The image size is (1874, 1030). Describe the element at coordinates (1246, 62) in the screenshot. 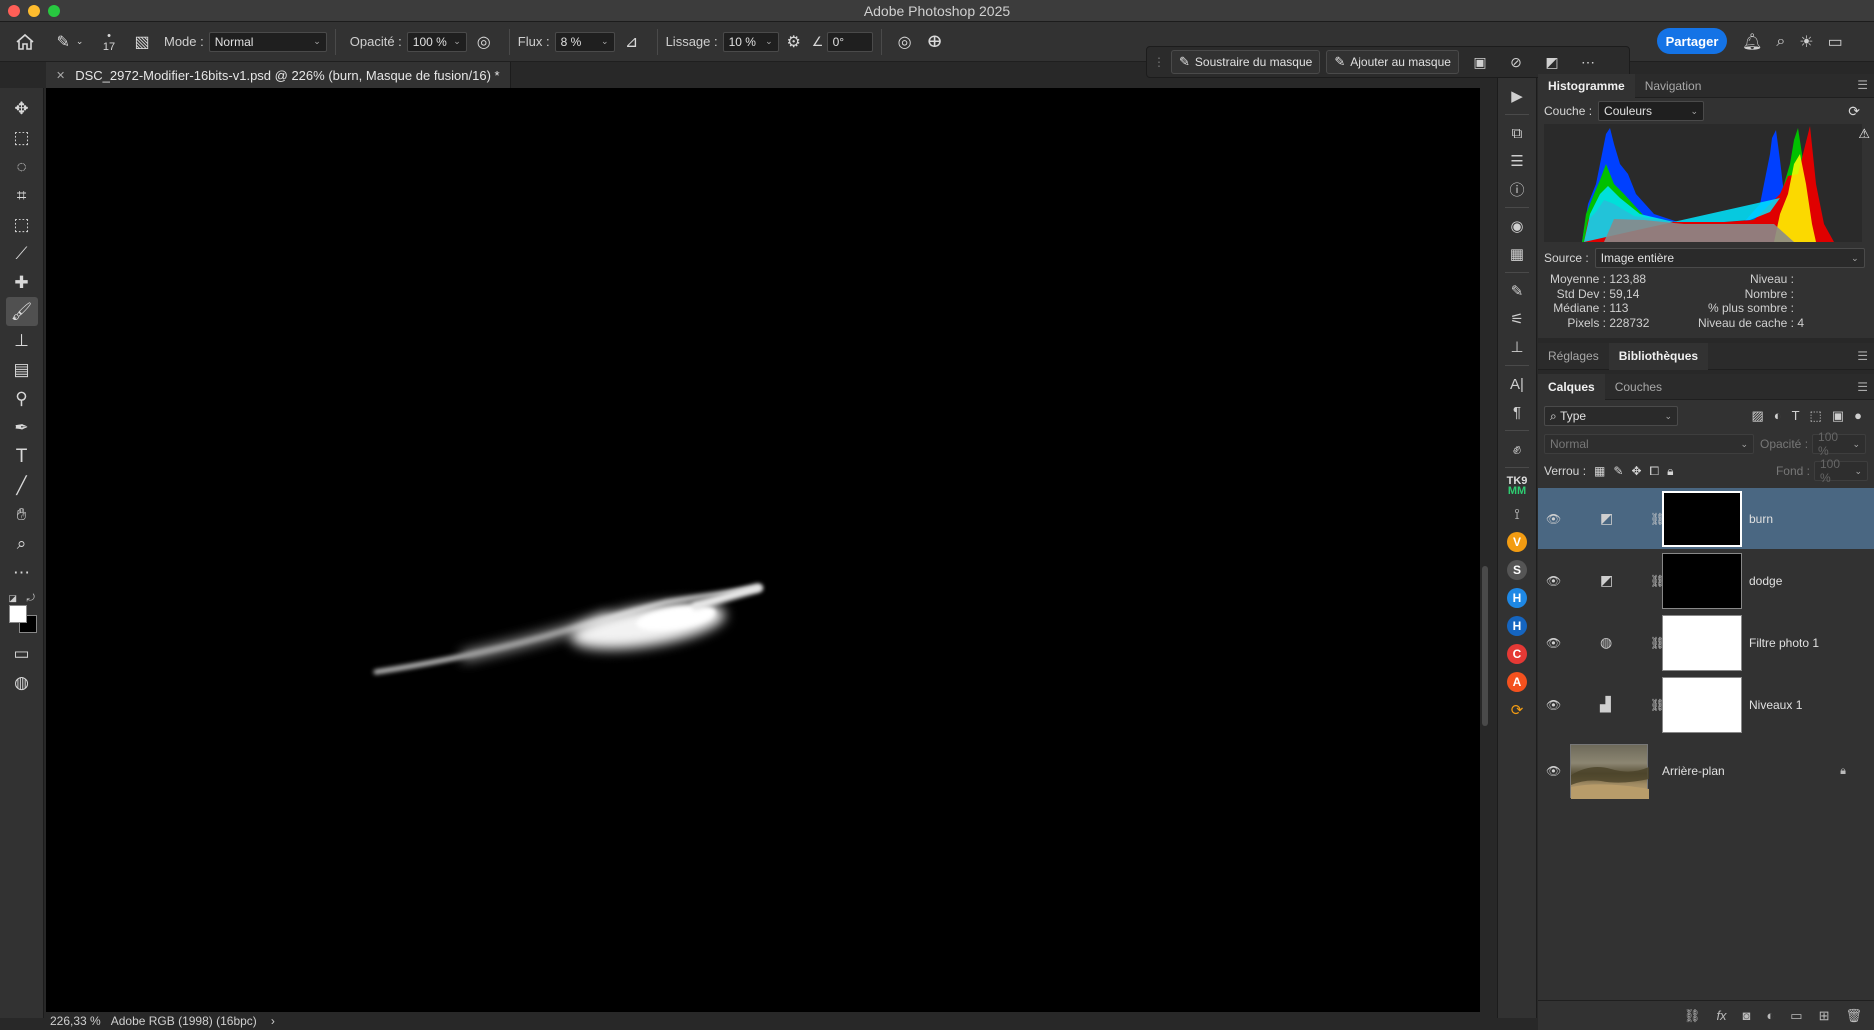

I see `subtract-from-mask-button: ✎ Soustraire du masque` at that location.